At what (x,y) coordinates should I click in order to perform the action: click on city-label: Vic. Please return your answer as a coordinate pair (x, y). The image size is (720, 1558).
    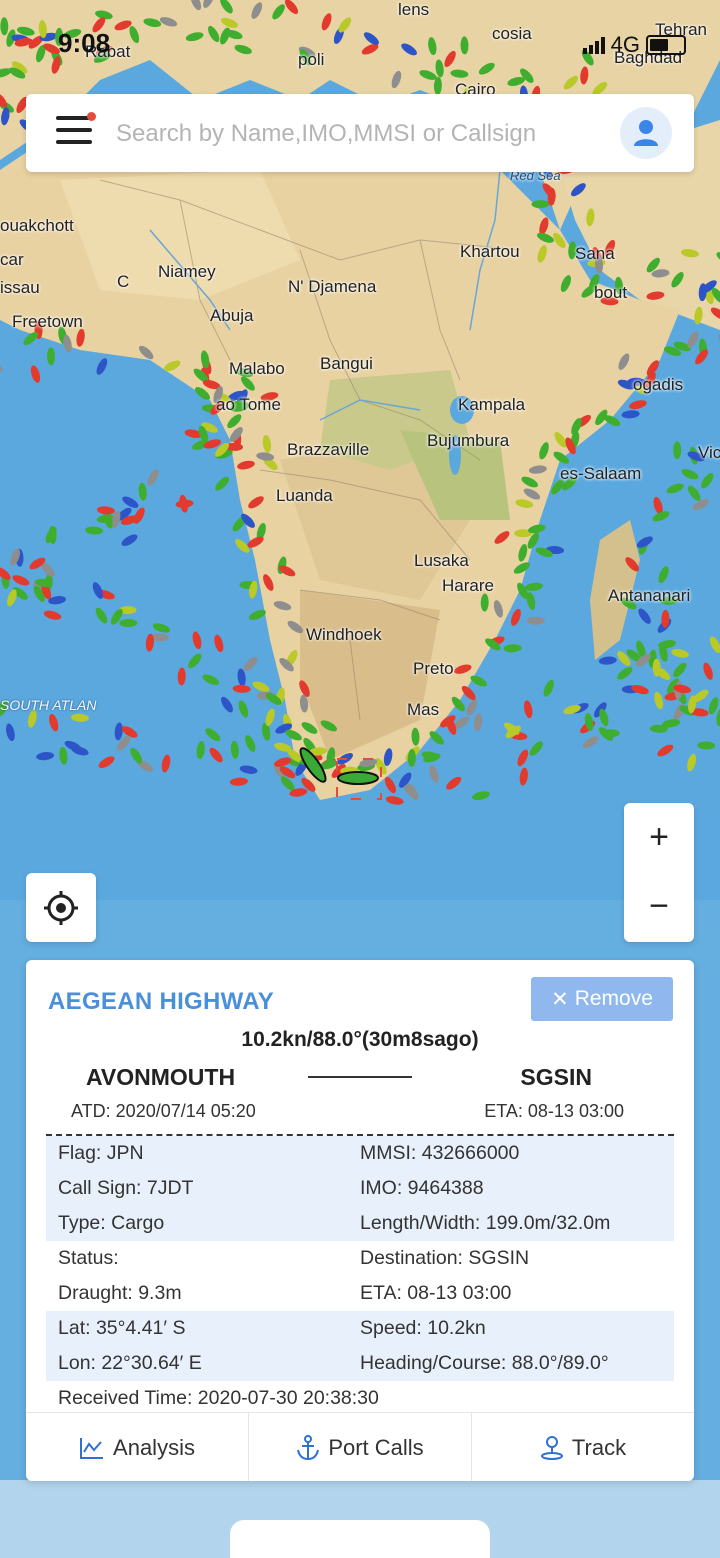
    Looking at the image, I should click on (709, 452).